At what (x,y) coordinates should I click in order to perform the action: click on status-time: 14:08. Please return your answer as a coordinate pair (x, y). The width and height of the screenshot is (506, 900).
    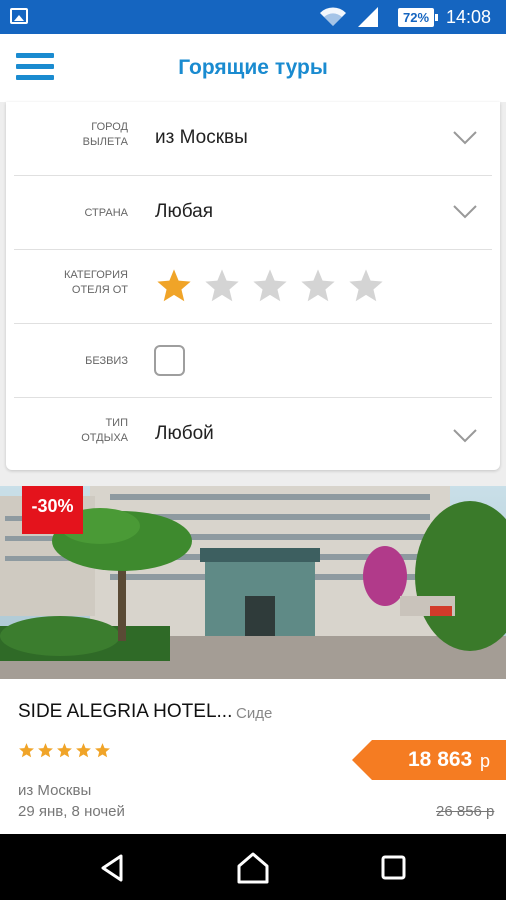
    Looking at the image, I should click on (469, 17).